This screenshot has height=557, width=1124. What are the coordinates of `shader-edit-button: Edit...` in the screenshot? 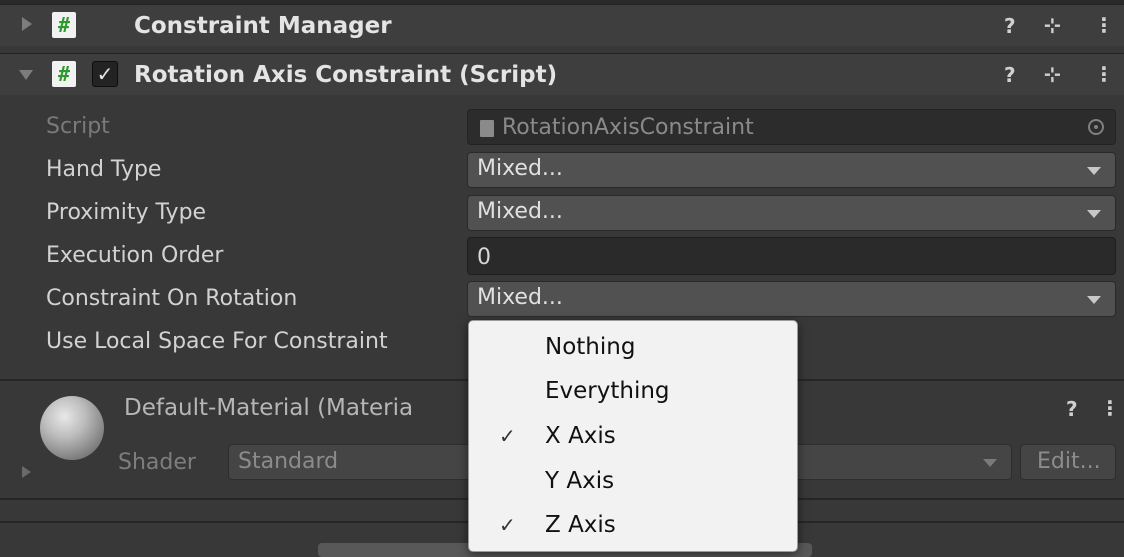 It's located at (1068, 462).